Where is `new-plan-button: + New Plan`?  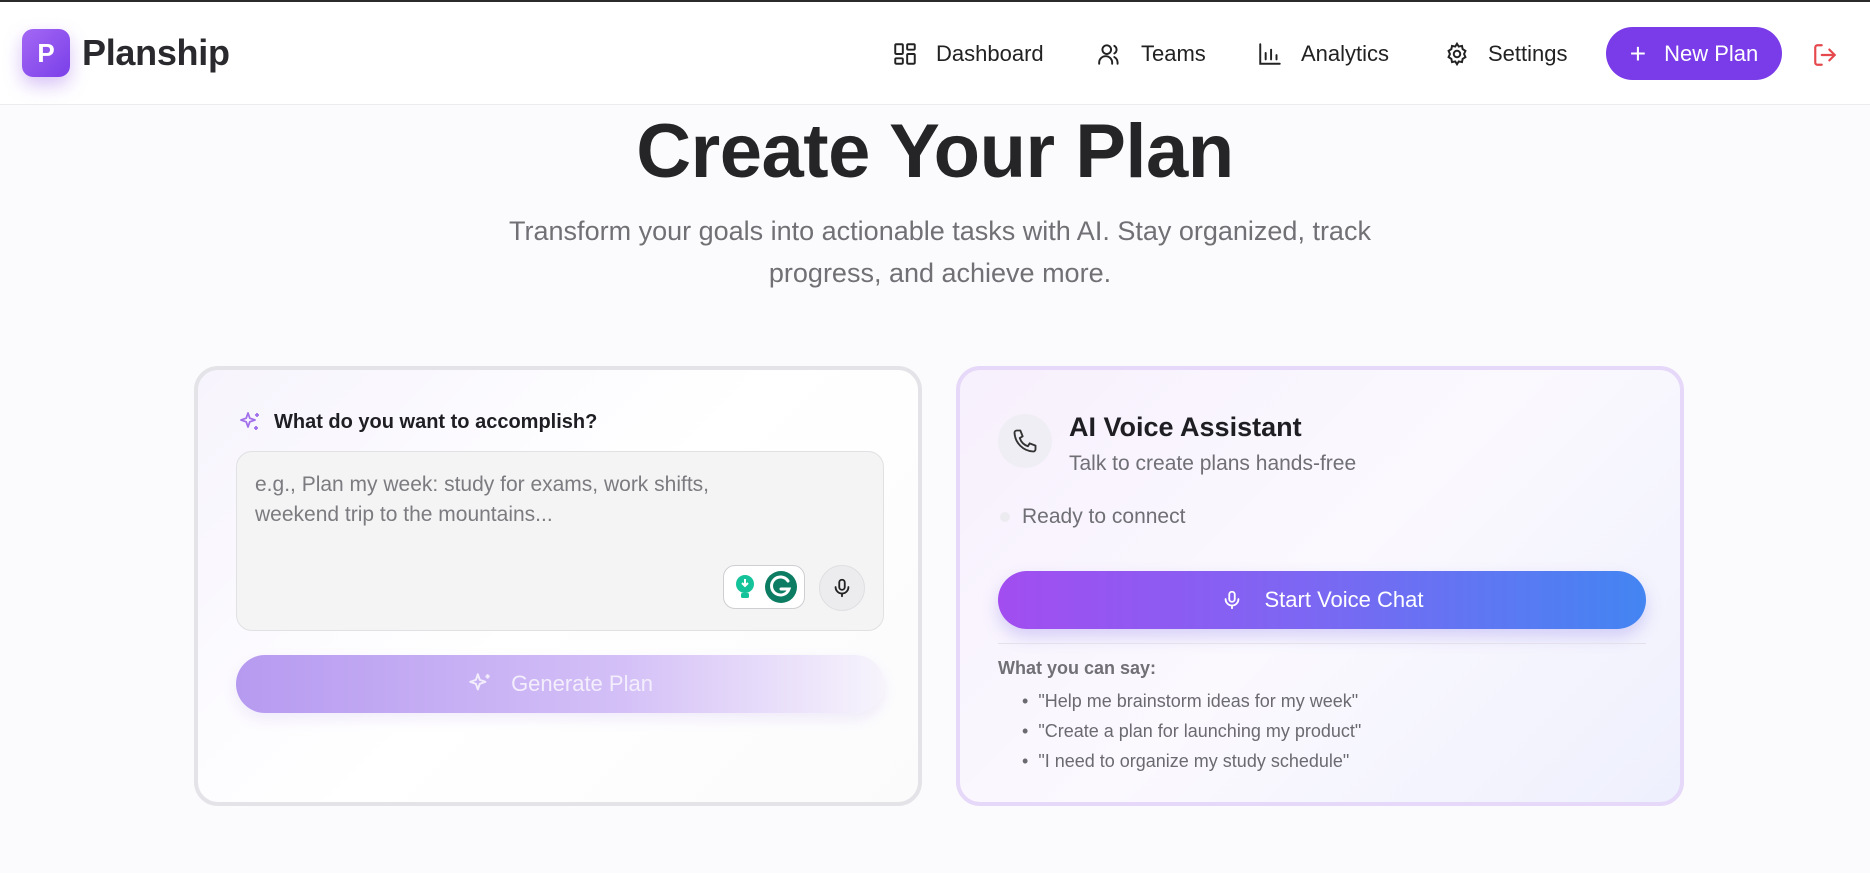 new-plan-button: + New Plan is located at coordinates (1694, 53).